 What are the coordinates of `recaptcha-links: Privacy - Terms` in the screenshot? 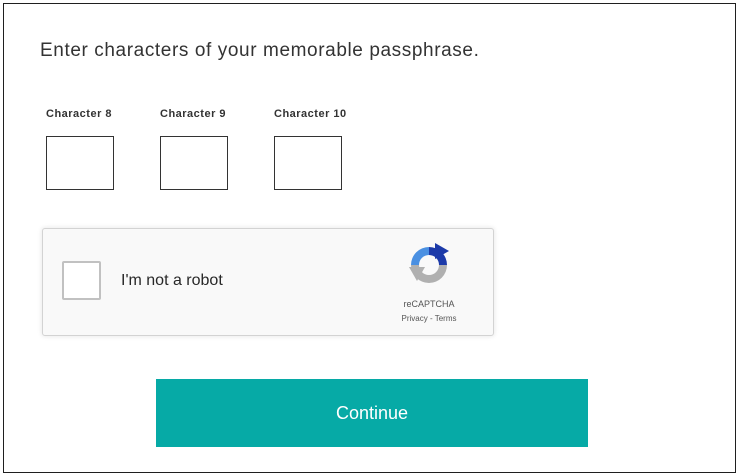 It's located at (429, 318).